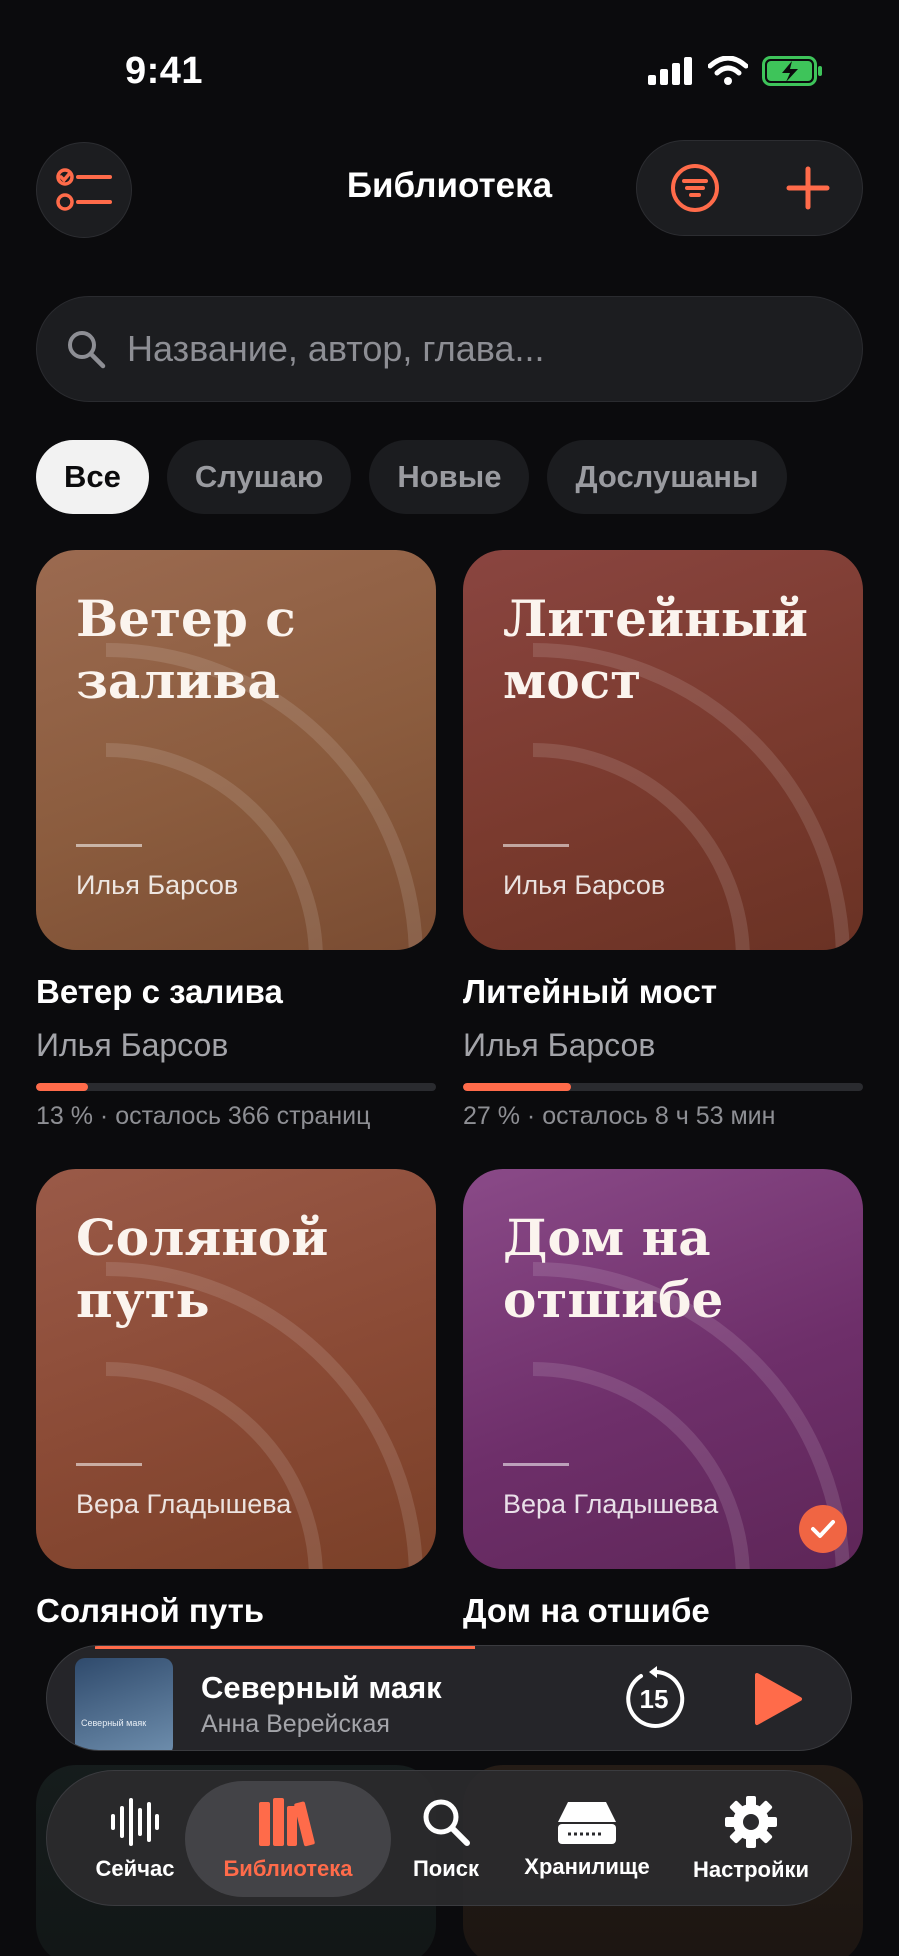 This screenshot has height=1956, width=899. I want to click on book-cover: Литейный мост Илья Барсов, so click(663, 750).